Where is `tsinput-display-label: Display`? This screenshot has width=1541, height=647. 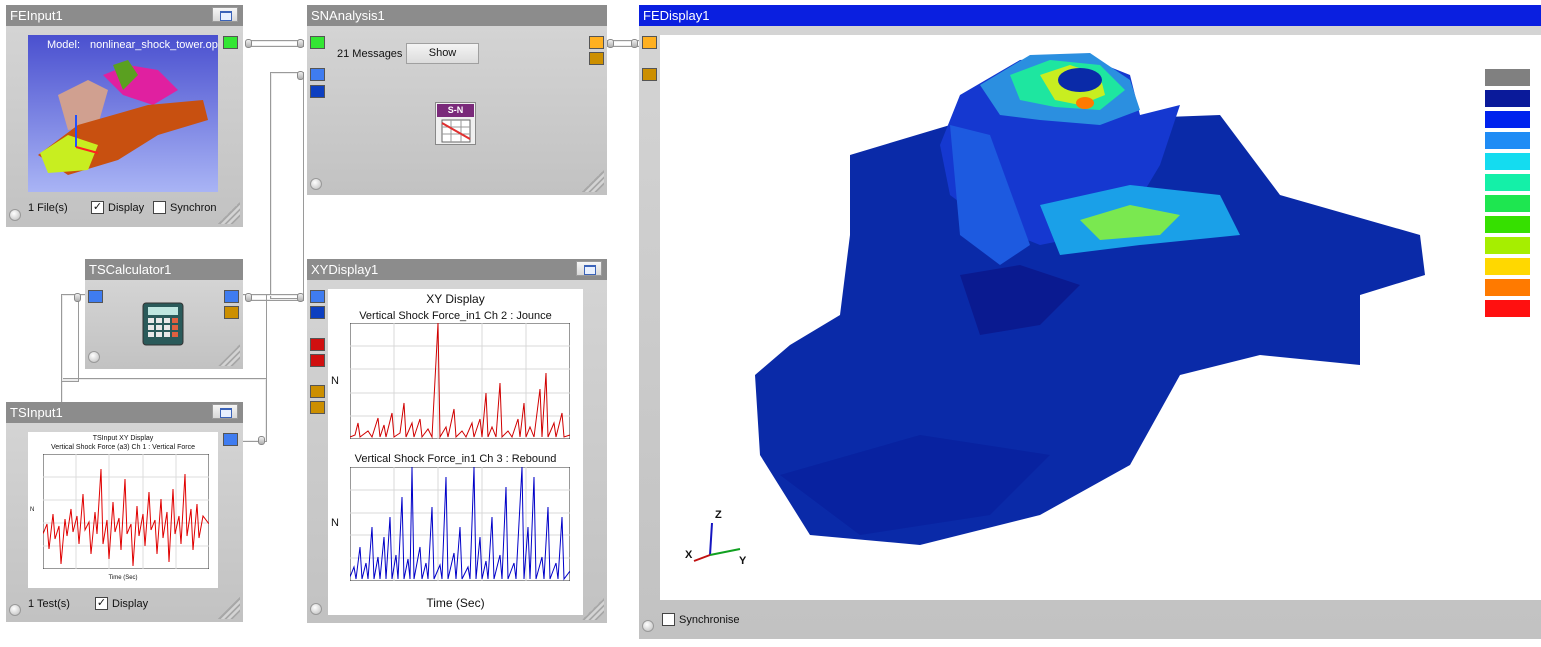 tsinput-display-label: Display is located at coordinates (130, 604).